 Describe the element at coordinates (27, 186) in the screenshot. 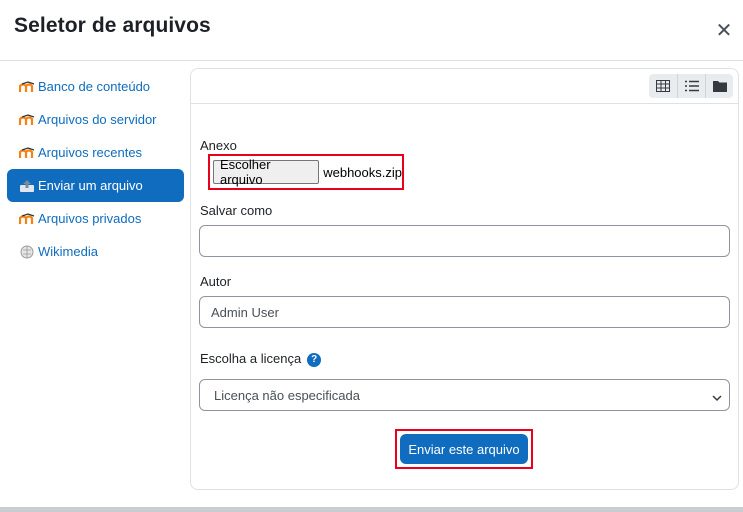

I see `upload-icon` at that location.